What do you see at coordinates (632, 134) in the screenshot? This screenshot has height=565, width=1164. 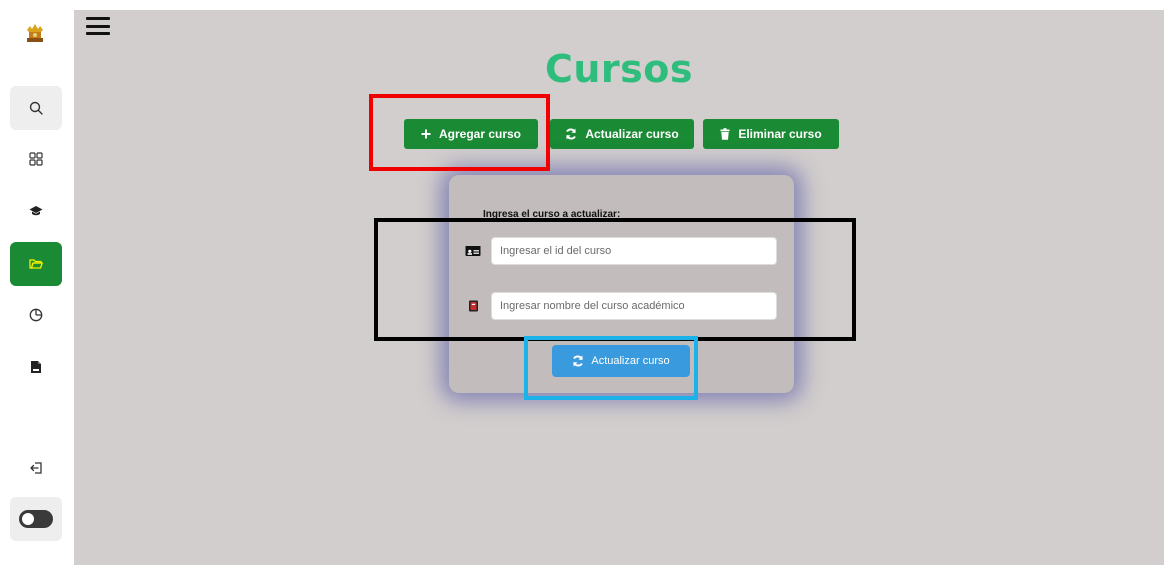 I see `update-course-label: Actualizar curso` at bounding box center [632, 134].